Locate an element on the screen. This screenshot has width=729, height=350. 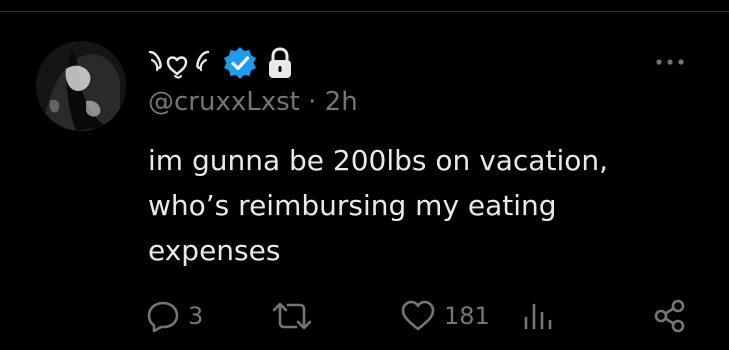
share-icon is located at coordinates (669, 316).